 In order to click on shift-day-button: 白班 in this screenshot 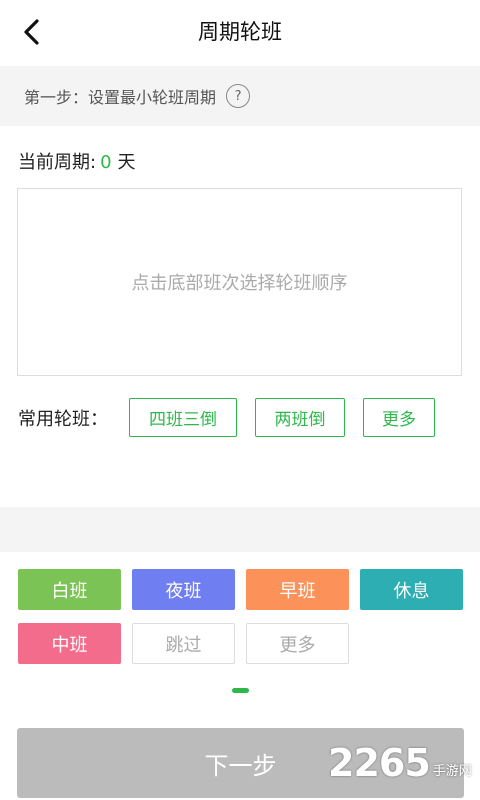, I will do `click(69, 589)`.